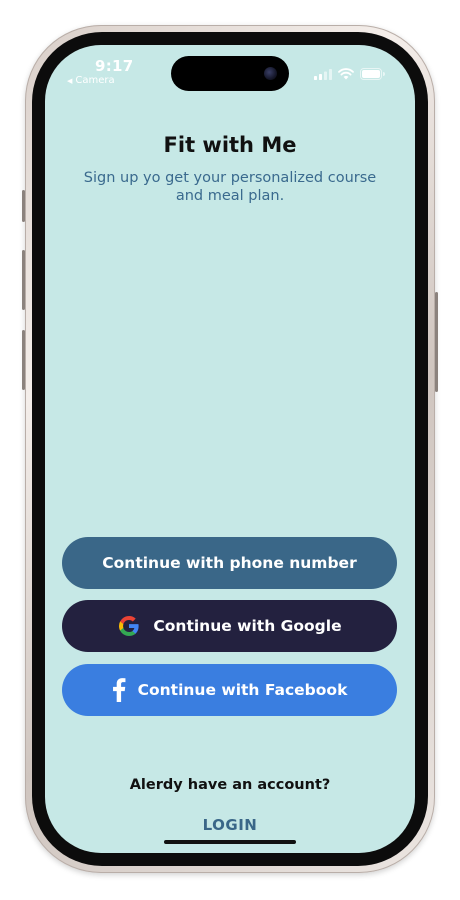  I want to click on status-time: 9:17, so click(114, 66).